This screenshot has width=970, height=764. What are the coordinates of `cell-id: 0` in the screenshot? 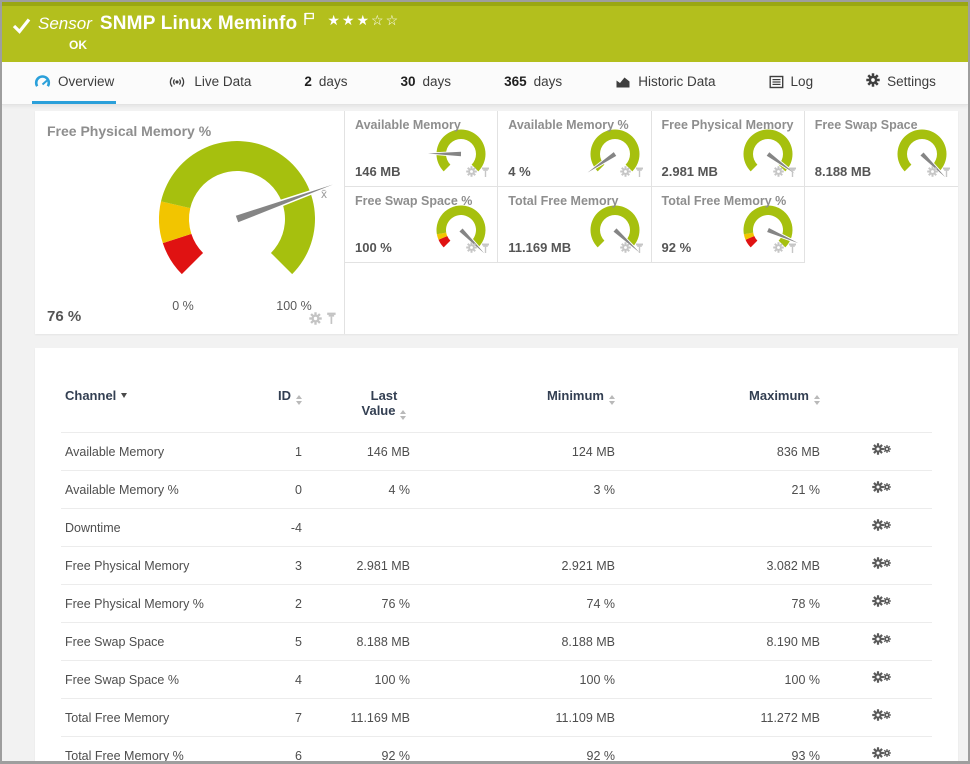 It's located at (278, 489).